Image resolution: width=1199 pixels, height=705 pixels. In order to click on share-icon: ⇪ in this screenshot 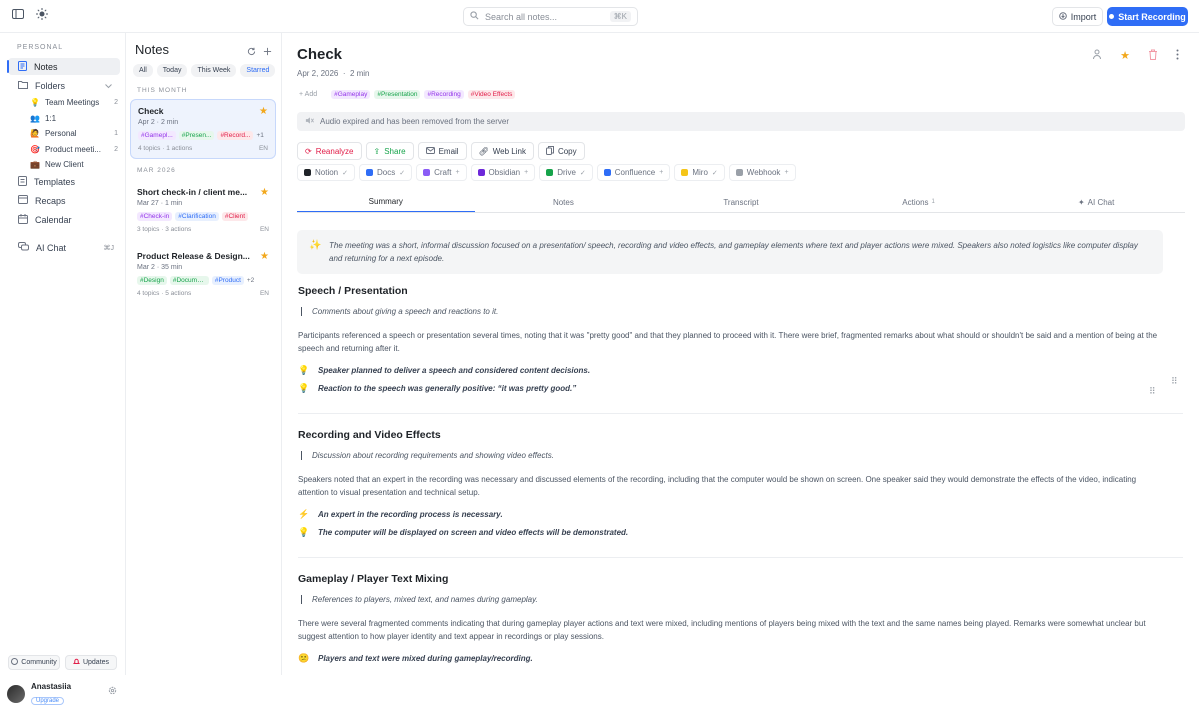, I will do `click(377, 151)`.